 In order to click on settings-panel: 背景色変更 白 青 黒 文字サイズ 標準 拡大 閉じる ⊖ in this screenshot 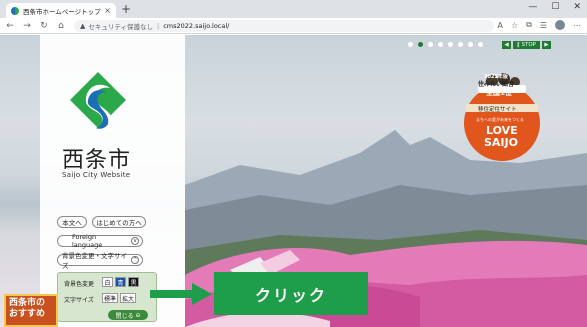, I will do `click(107, 297)`.